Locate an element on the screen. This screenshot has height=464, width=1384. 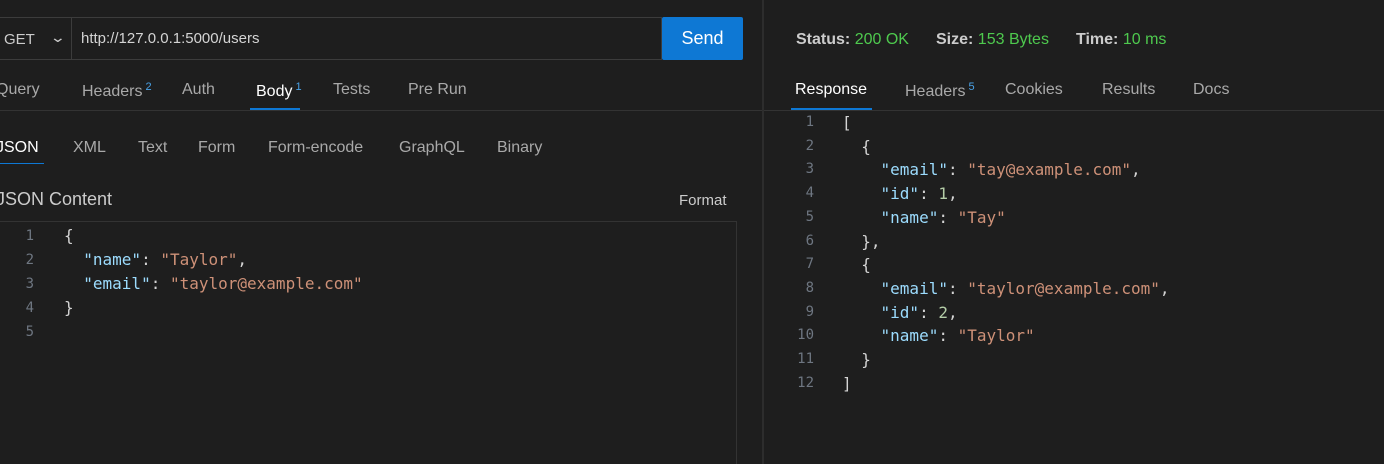
tab-response: Response is located at coordinates (831, 90).